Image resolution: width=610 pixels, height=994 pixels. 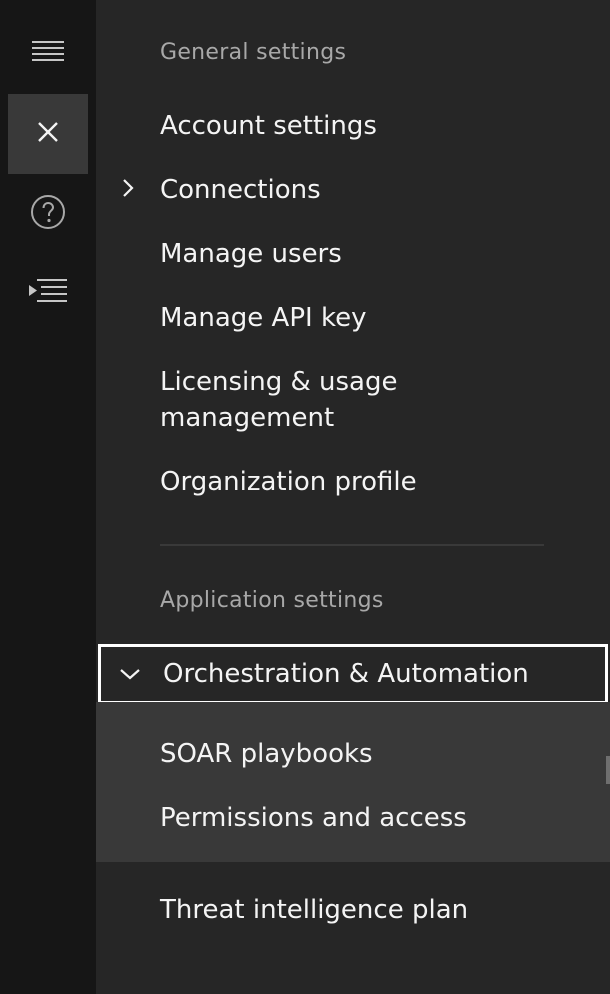 What do you see at coordinates (608, 770) in the screenshot?
I see `scrollbar-thumb` at bounding box center [608, 770].